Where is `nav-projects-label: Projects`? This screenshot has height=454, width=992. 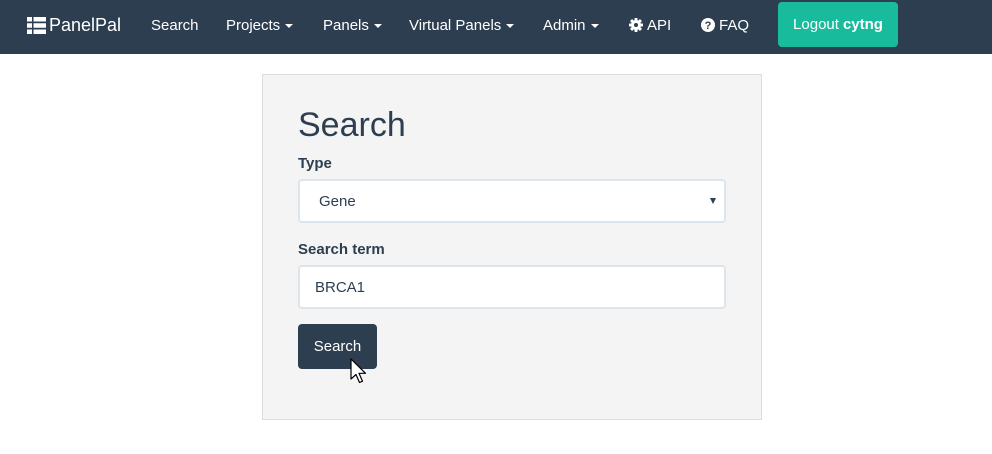 nav-projects-label: Projects is located at coordinates (253, 25).